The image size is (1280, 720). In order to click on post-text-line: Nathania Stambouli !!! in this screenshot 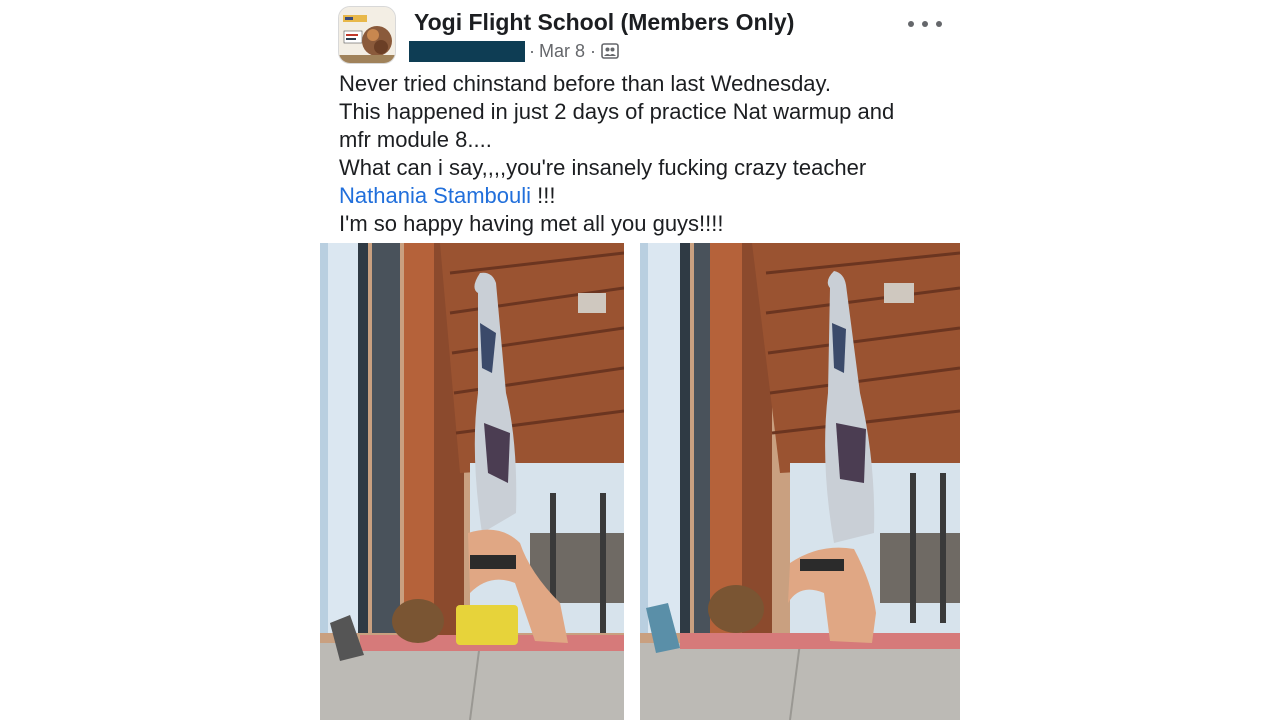, I will do `click(649, 196)`.